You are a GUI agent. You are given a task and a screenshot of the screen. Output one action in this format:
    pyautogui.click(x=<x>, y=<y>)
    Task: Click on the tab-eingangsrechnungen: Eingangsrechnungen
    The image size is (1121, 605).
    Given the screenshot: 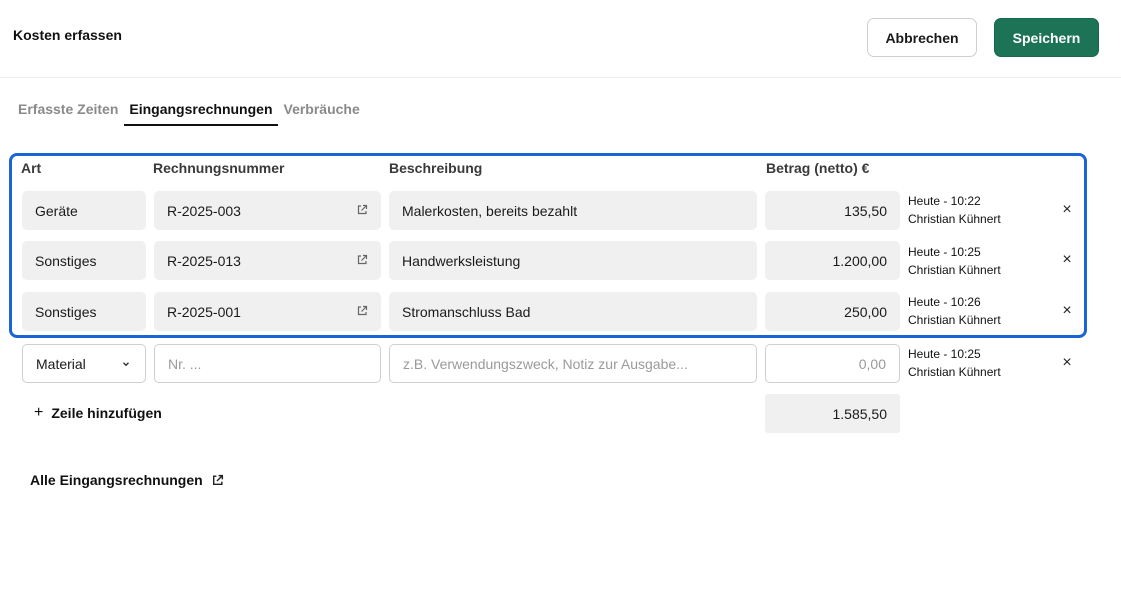 What is the action you would take?
    pyautogui.click(x=201, y=113)
    